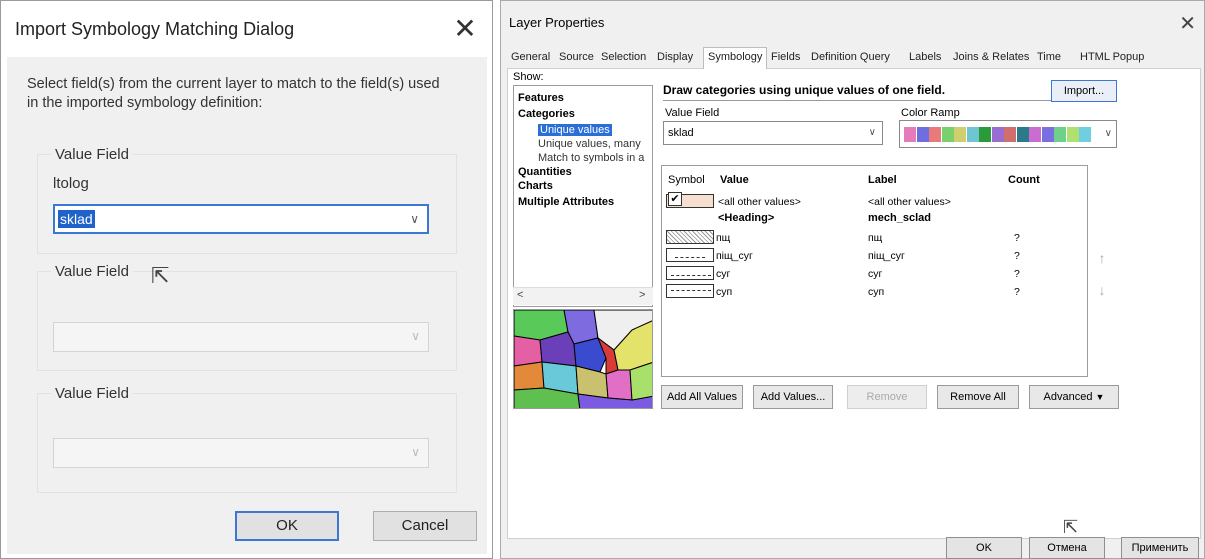 The height and width of the screenshot is (559, 1205). What do you see at coordinates (1067, 548) in the screenshot?
I see `cancel-button: Отмена` at bounding box center [1067, 548].